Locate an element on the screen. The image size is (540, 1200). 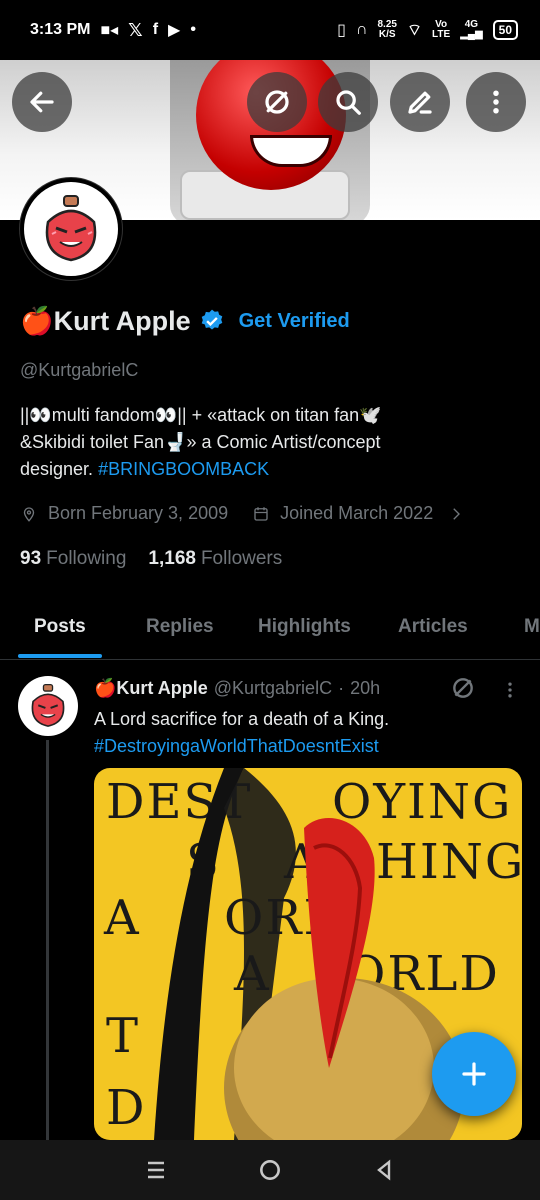
tab-posts: Posts is located at coordinates (60, 627).